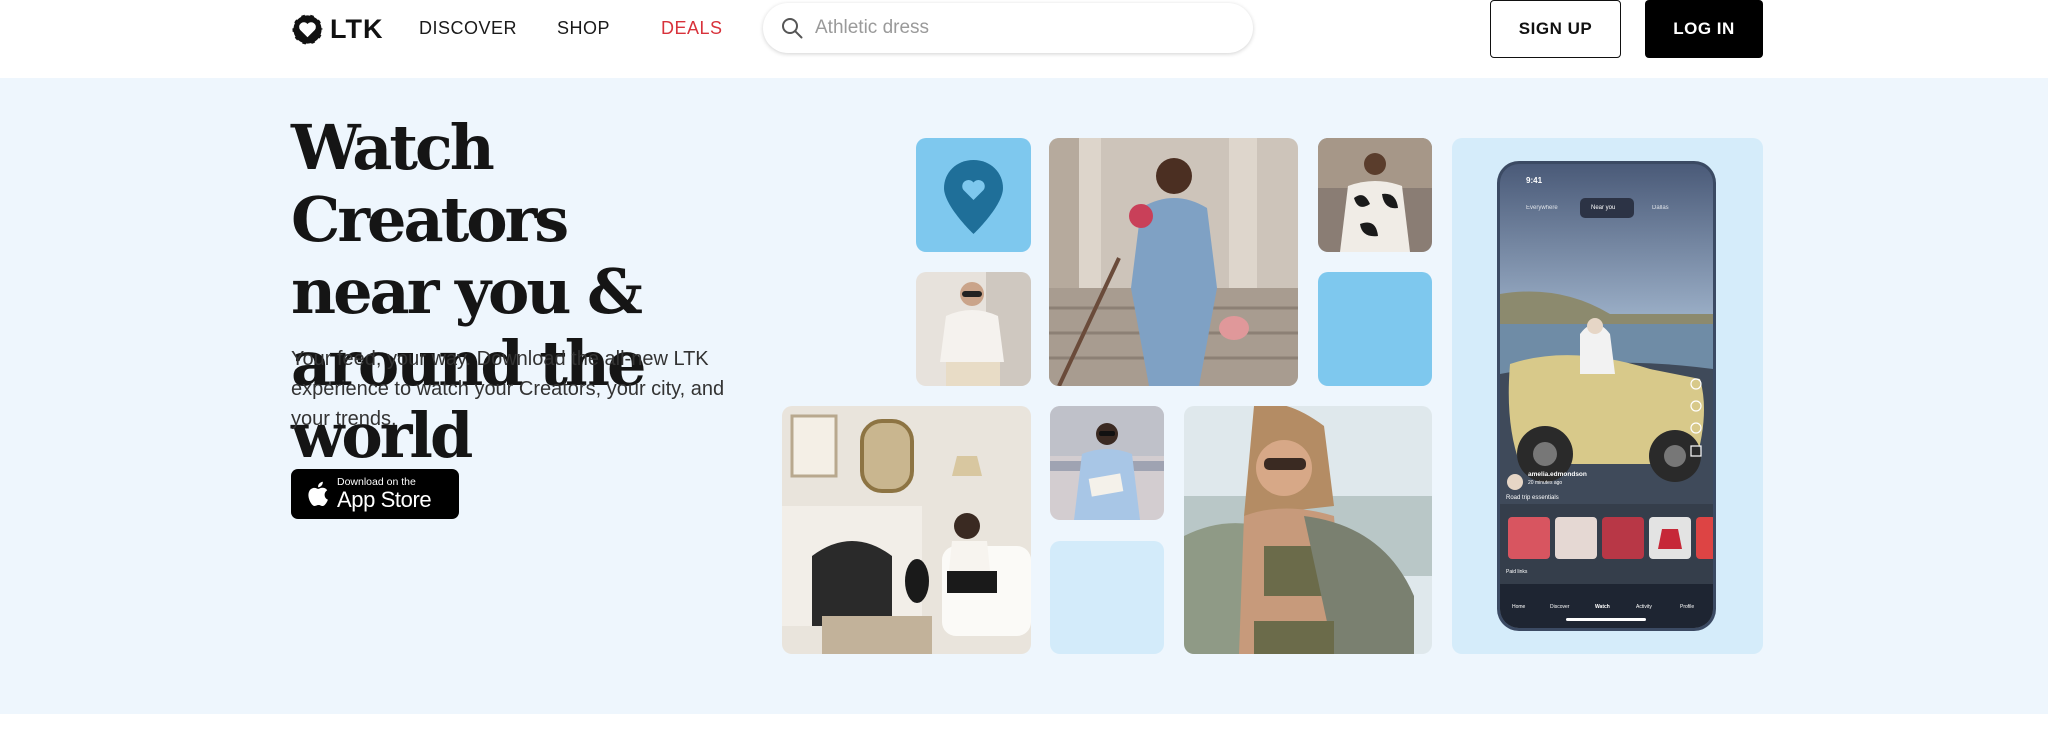 The height and width of the screenshot is (747, 2048). I want to click on logo-text: LTK, so click(357, 28).